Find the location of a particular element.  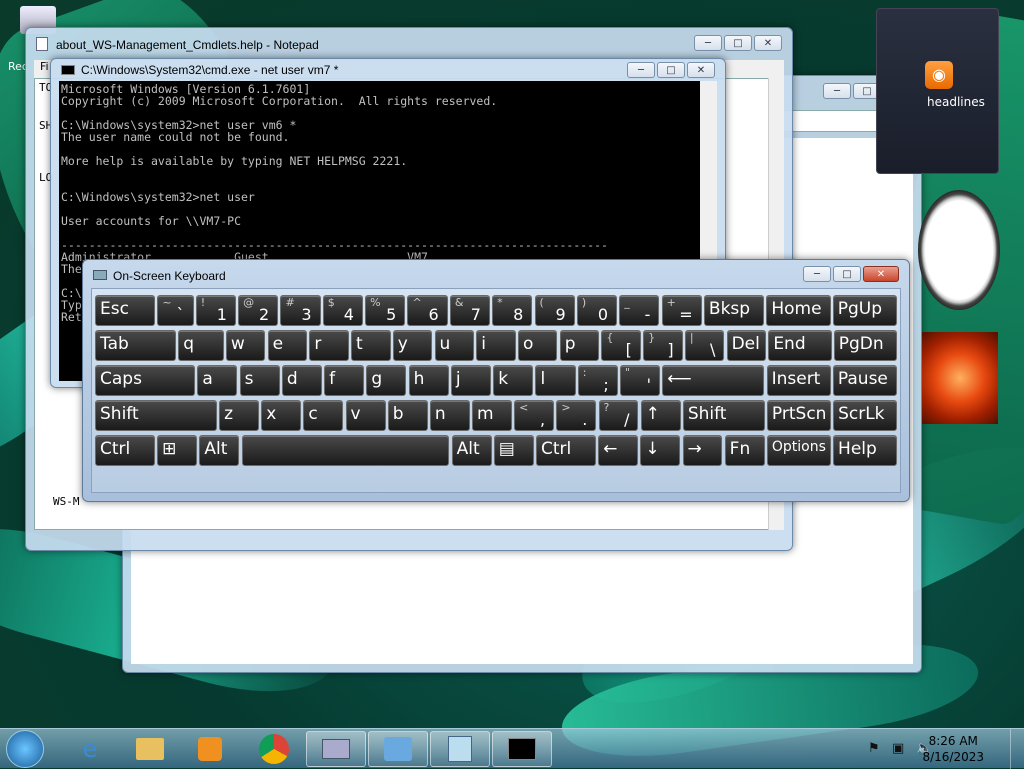

key-9: (9 is located at coordinates (554, 310).